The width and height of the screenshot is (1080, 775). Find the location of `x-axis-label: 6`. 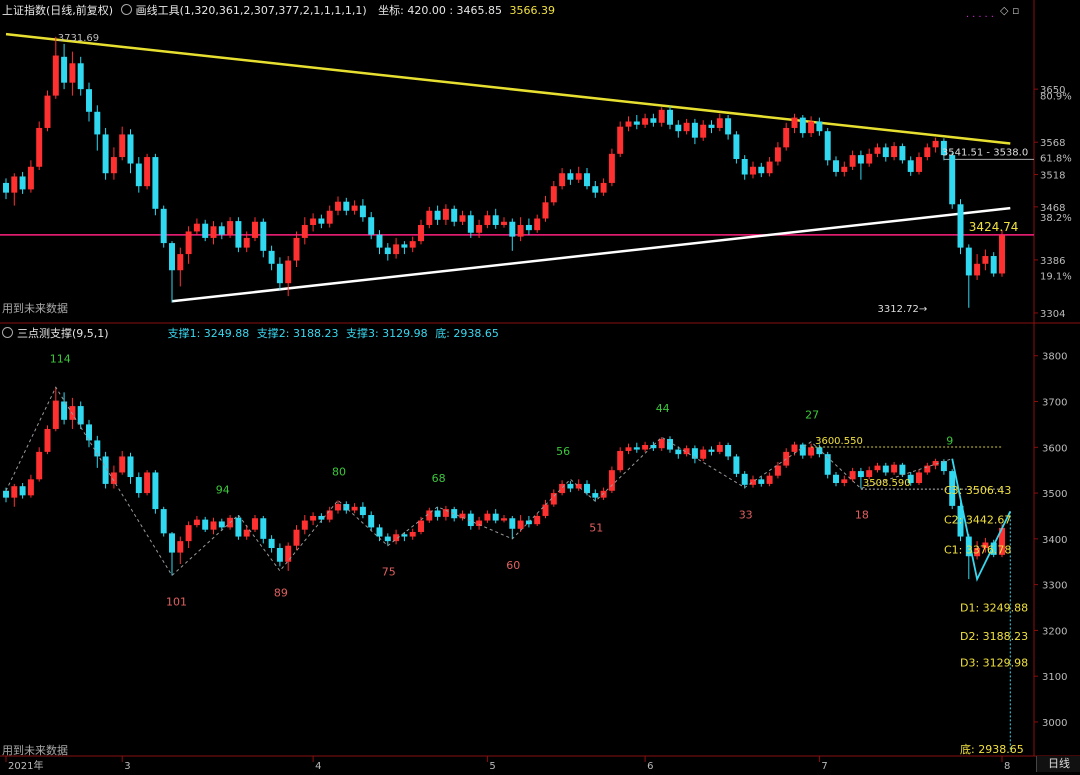

x-axis-label: 6 is located at coordinates (650, 766).